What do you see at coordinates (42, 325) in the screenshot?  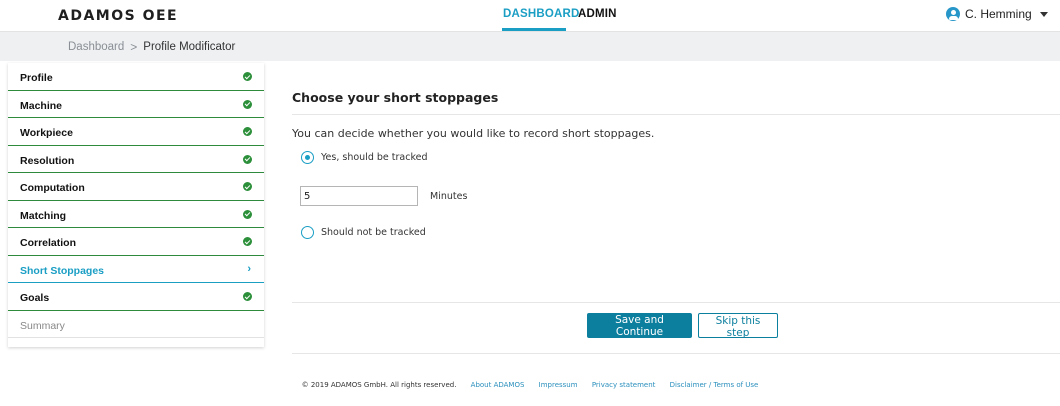 I see `sidebar-item-label: Summary` at bounding box center [42, 325].